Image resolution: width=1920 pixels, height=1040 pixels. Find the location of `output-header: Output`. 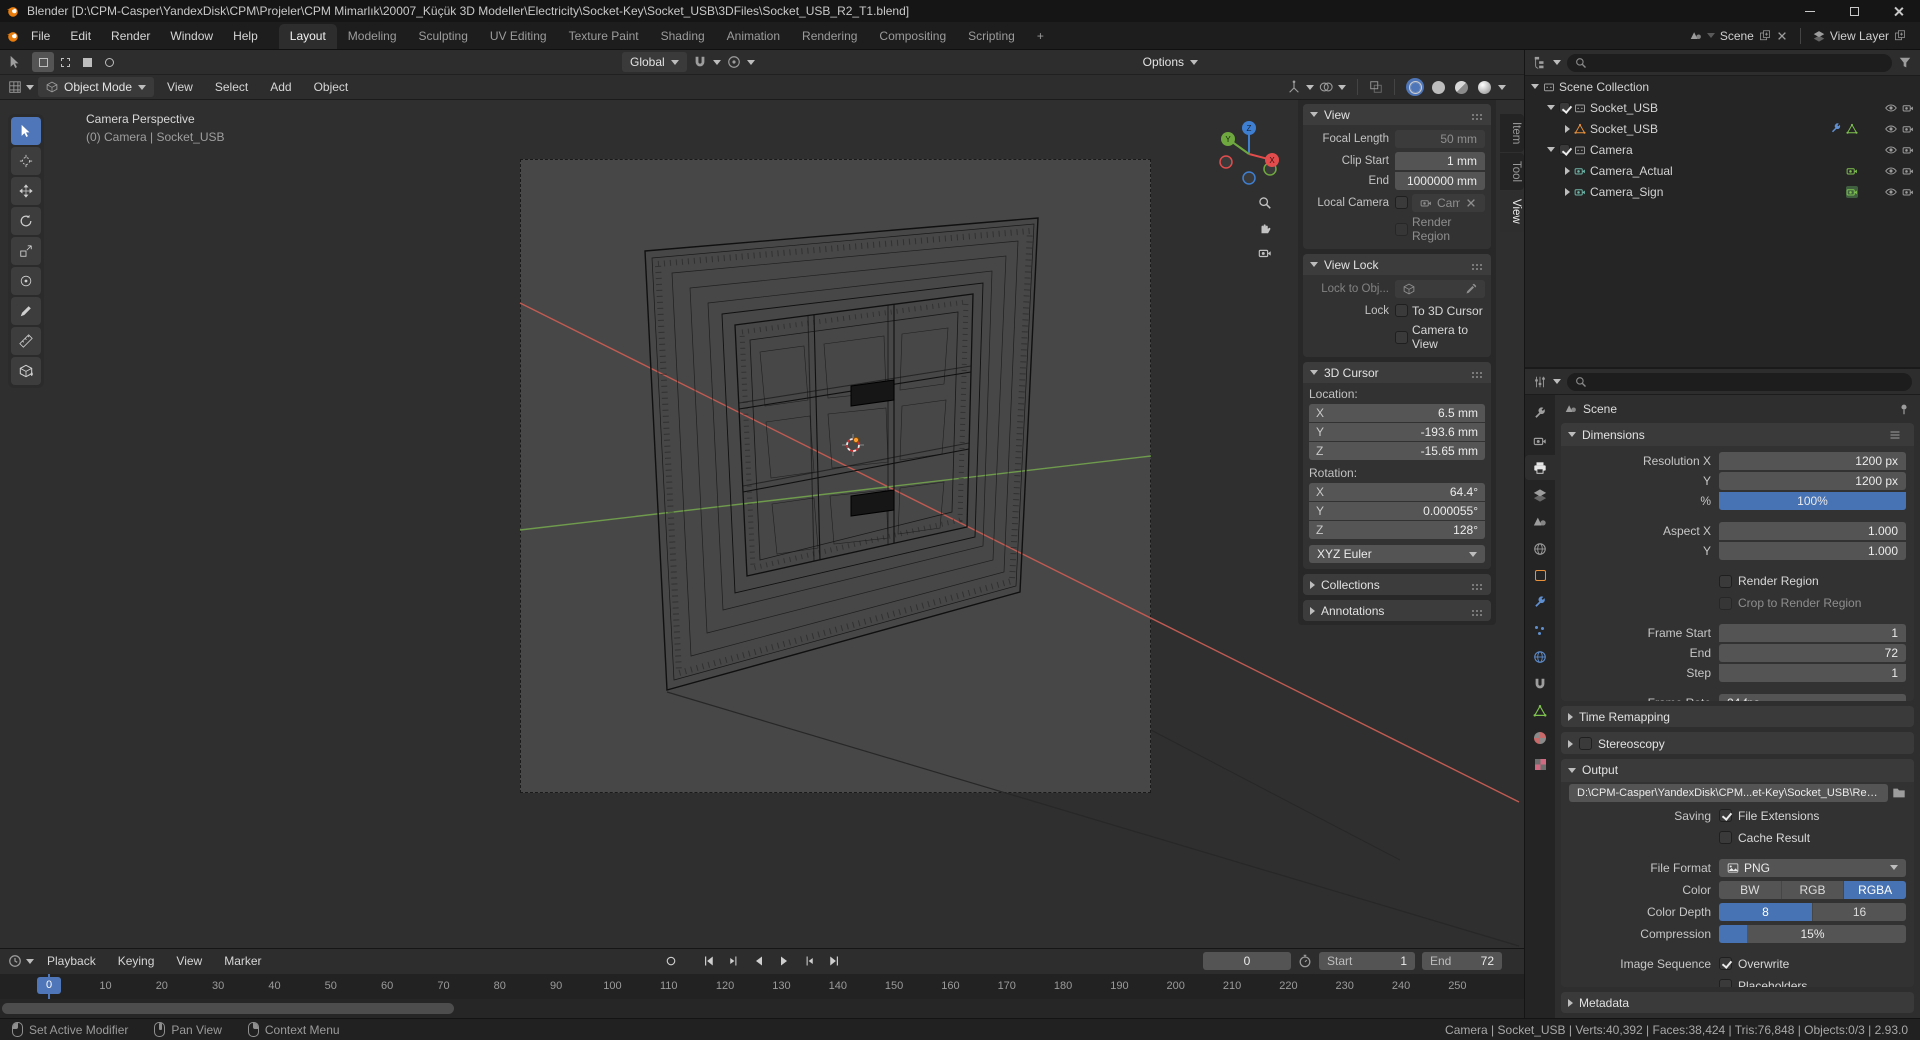

output-header: Output is located at coordinates (1737, 770).